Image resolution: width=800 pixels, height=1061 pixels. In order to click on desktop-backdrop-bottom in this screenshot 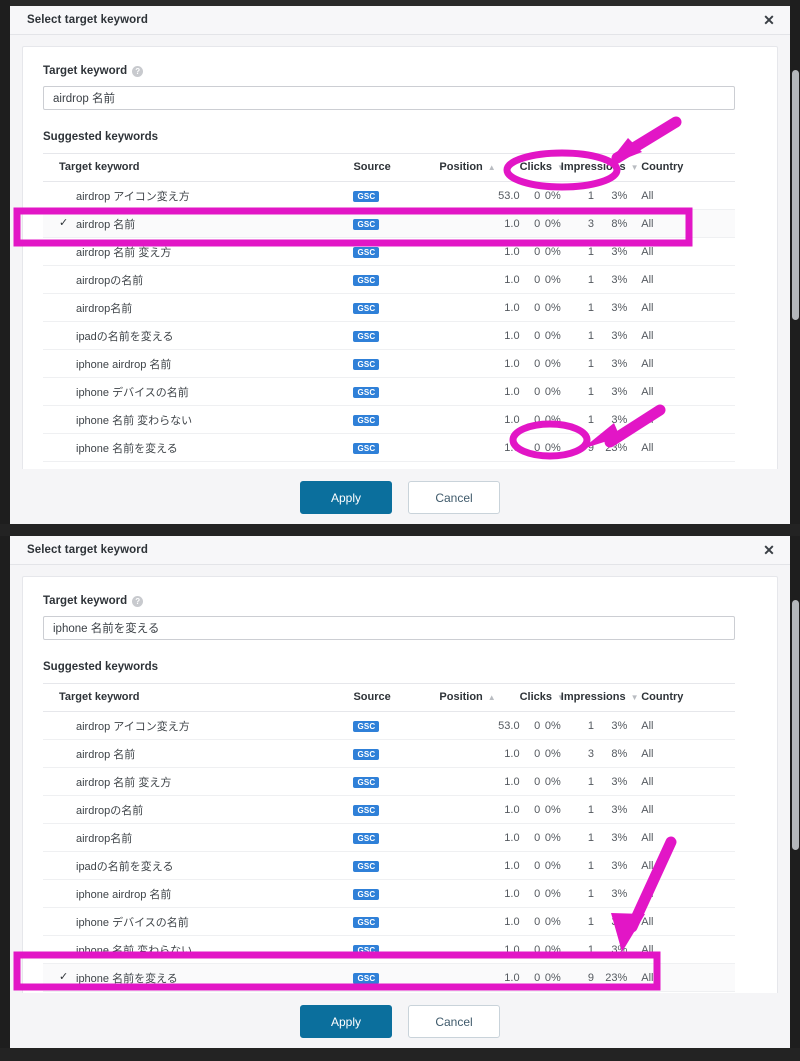, I will do `click(400, 1054)`.